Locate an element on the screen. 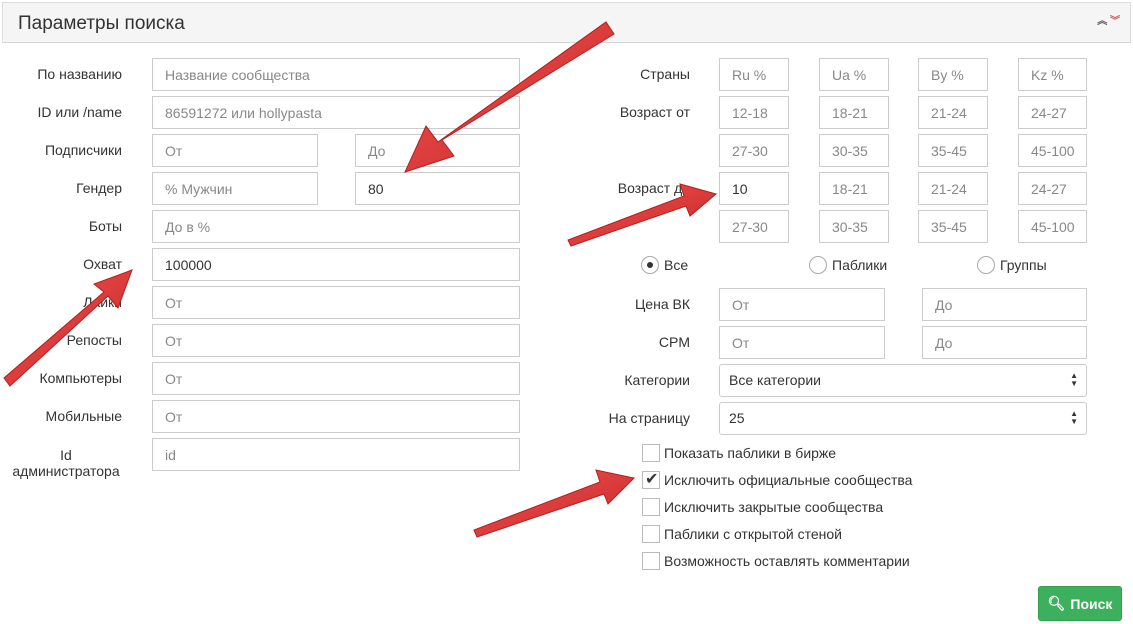 Image resolution: width=1133 pixels, height=624 pixels. admin-id-label-line2: администратора is located at coordinates (66, 471).